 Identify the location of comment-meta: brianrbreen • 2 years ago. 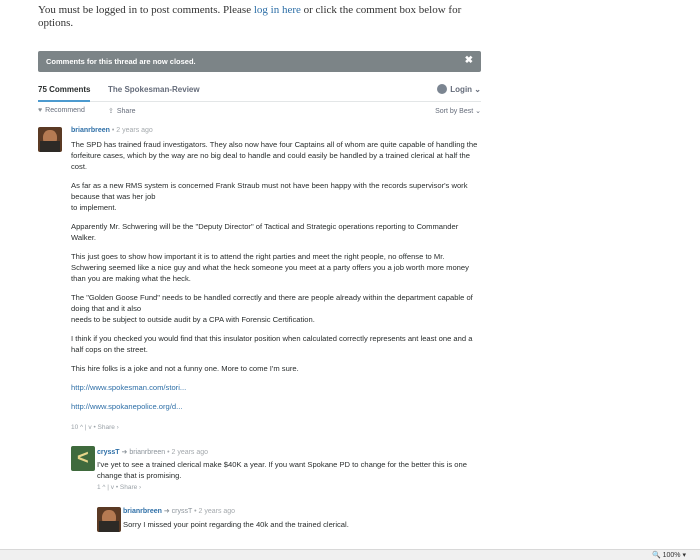
(112, 130).